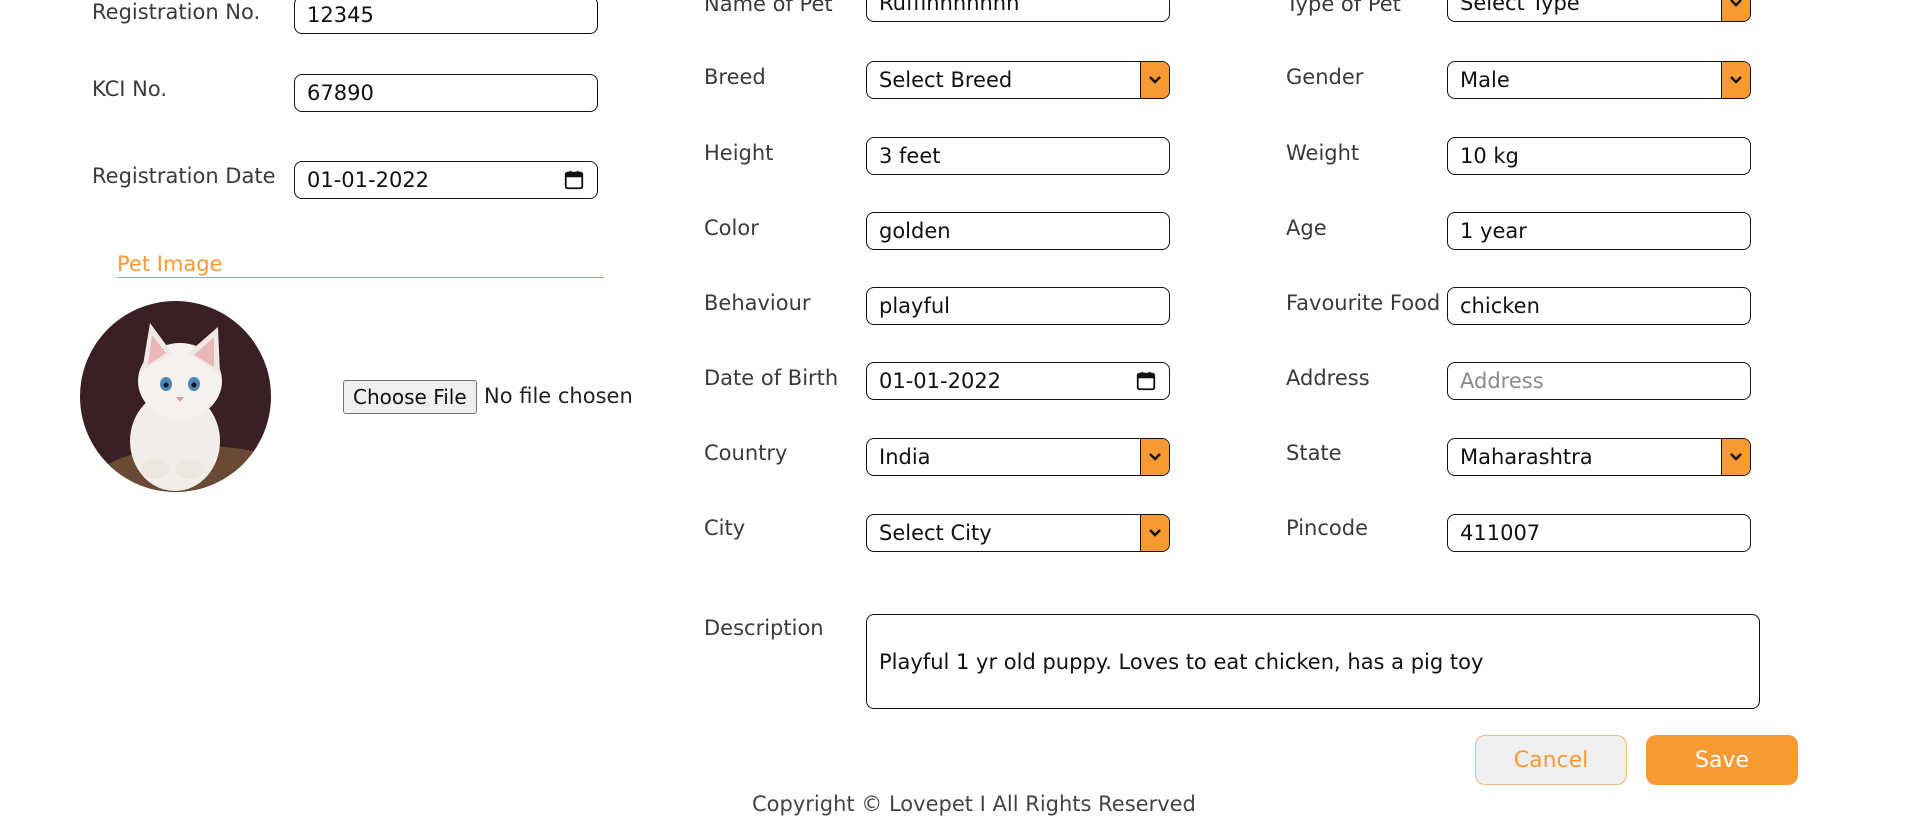 The width and height of the screenshot is (1915, 816). Describe the element at coordinates (1599, 156) in the screenshot. I see `weight-input: 10 kg` at that location.